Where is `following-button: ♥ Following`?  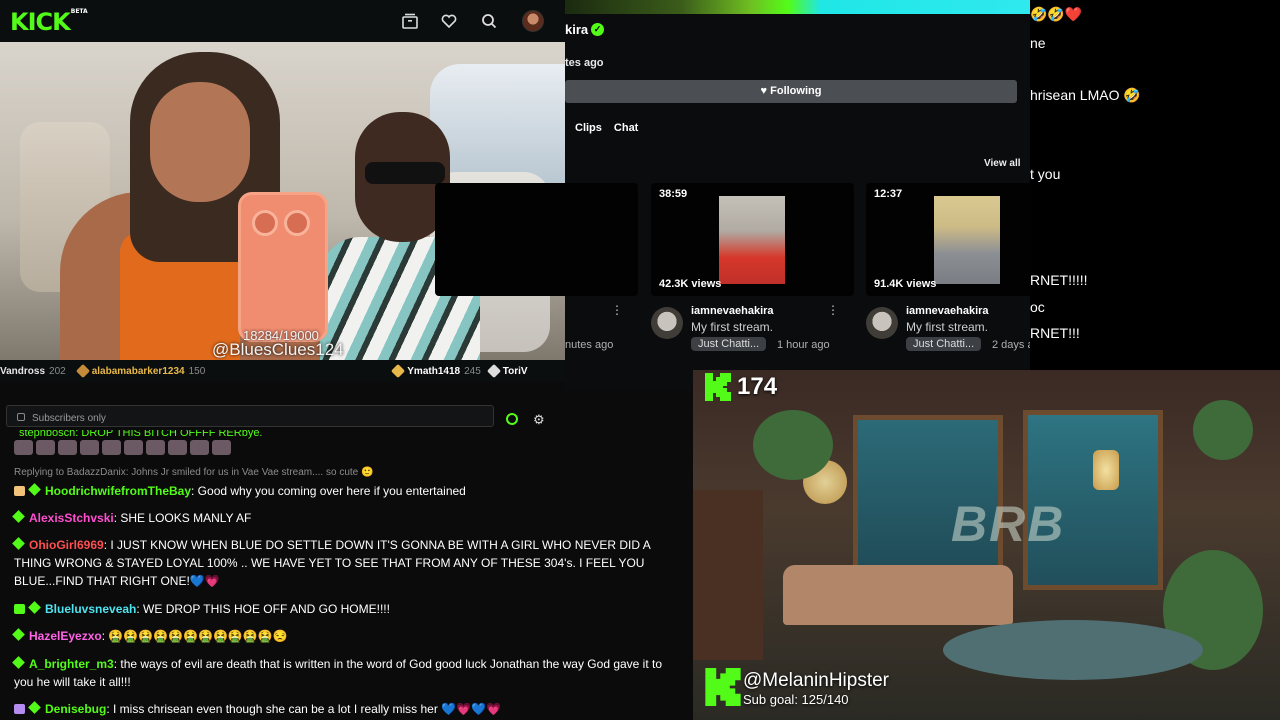
following-button: ♥ Following is located at coordinates (791, 91).